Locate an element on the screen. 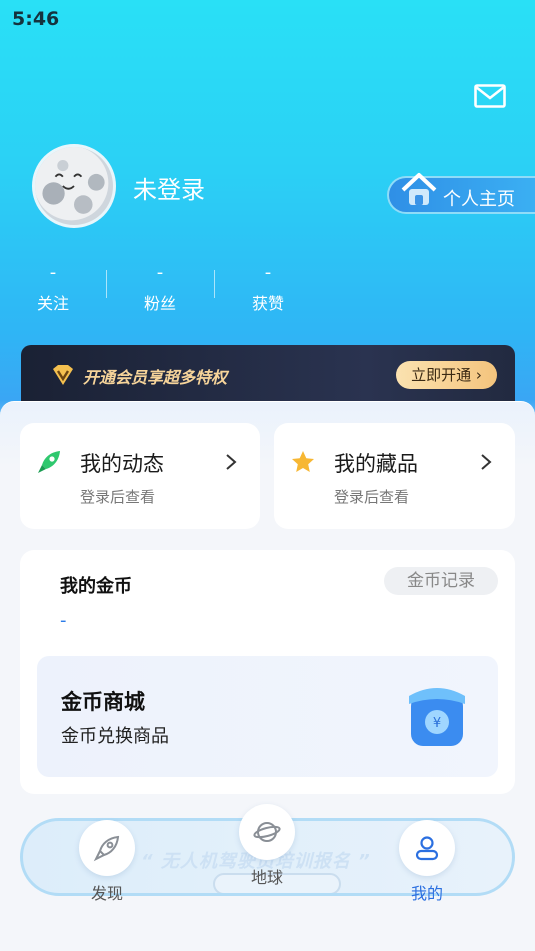 Image resolution: width=535 pixels, height=951 pixels. stat-label: 获赞 is located at coordinates (267, 303).